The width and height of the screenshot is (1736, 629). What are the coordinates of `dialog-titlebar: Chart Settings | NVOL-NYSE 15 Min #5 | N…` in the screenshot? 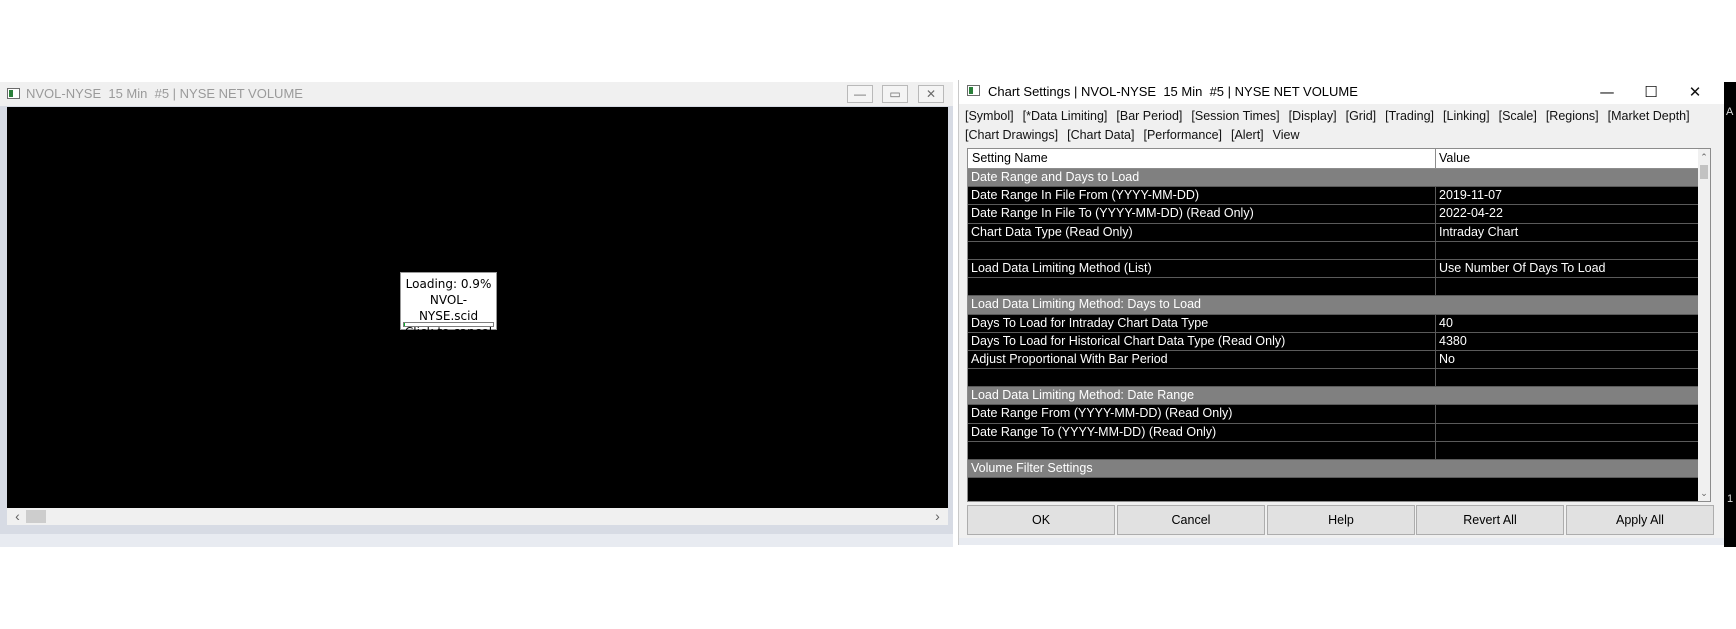 It's located at (1342, 92).